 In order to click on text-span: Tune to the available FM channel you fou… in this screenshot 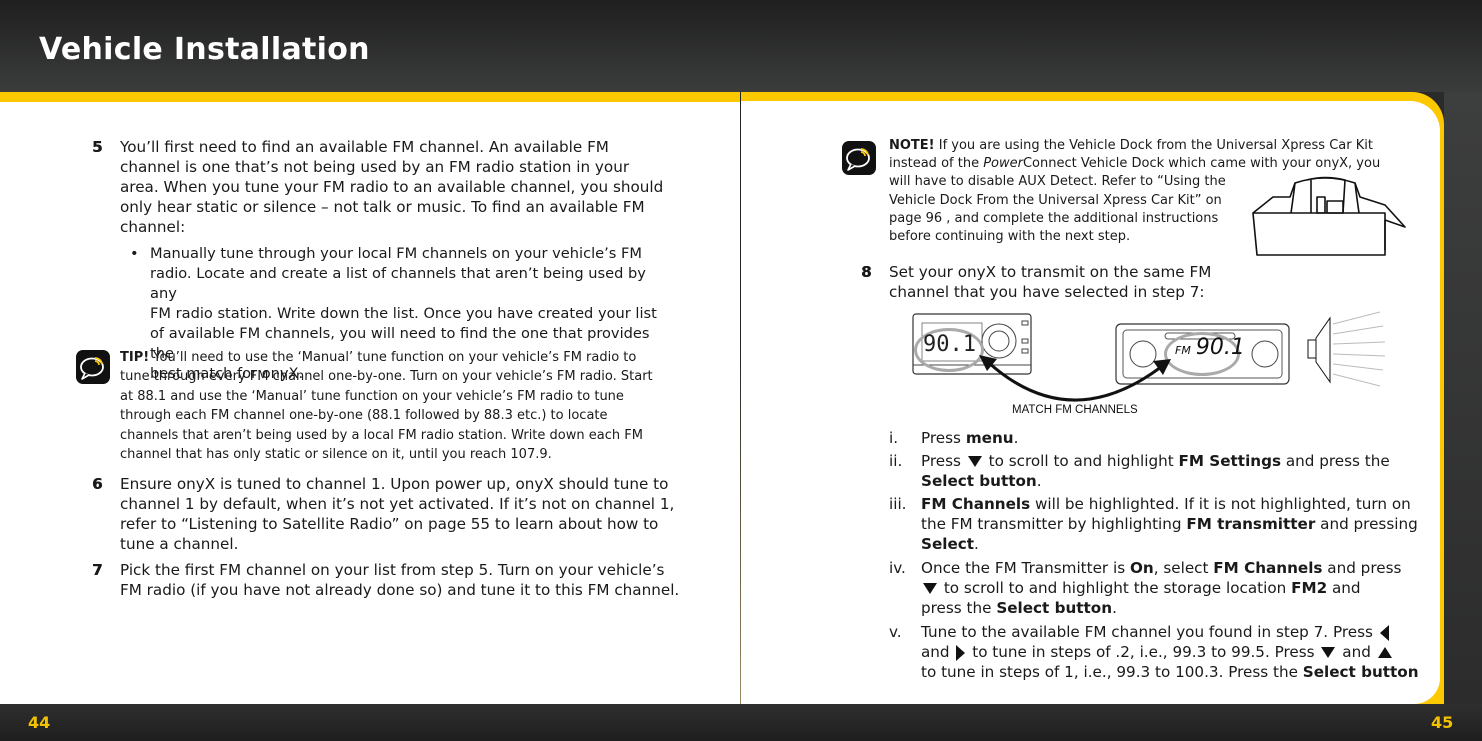, I will do `click(1149, 632)`.